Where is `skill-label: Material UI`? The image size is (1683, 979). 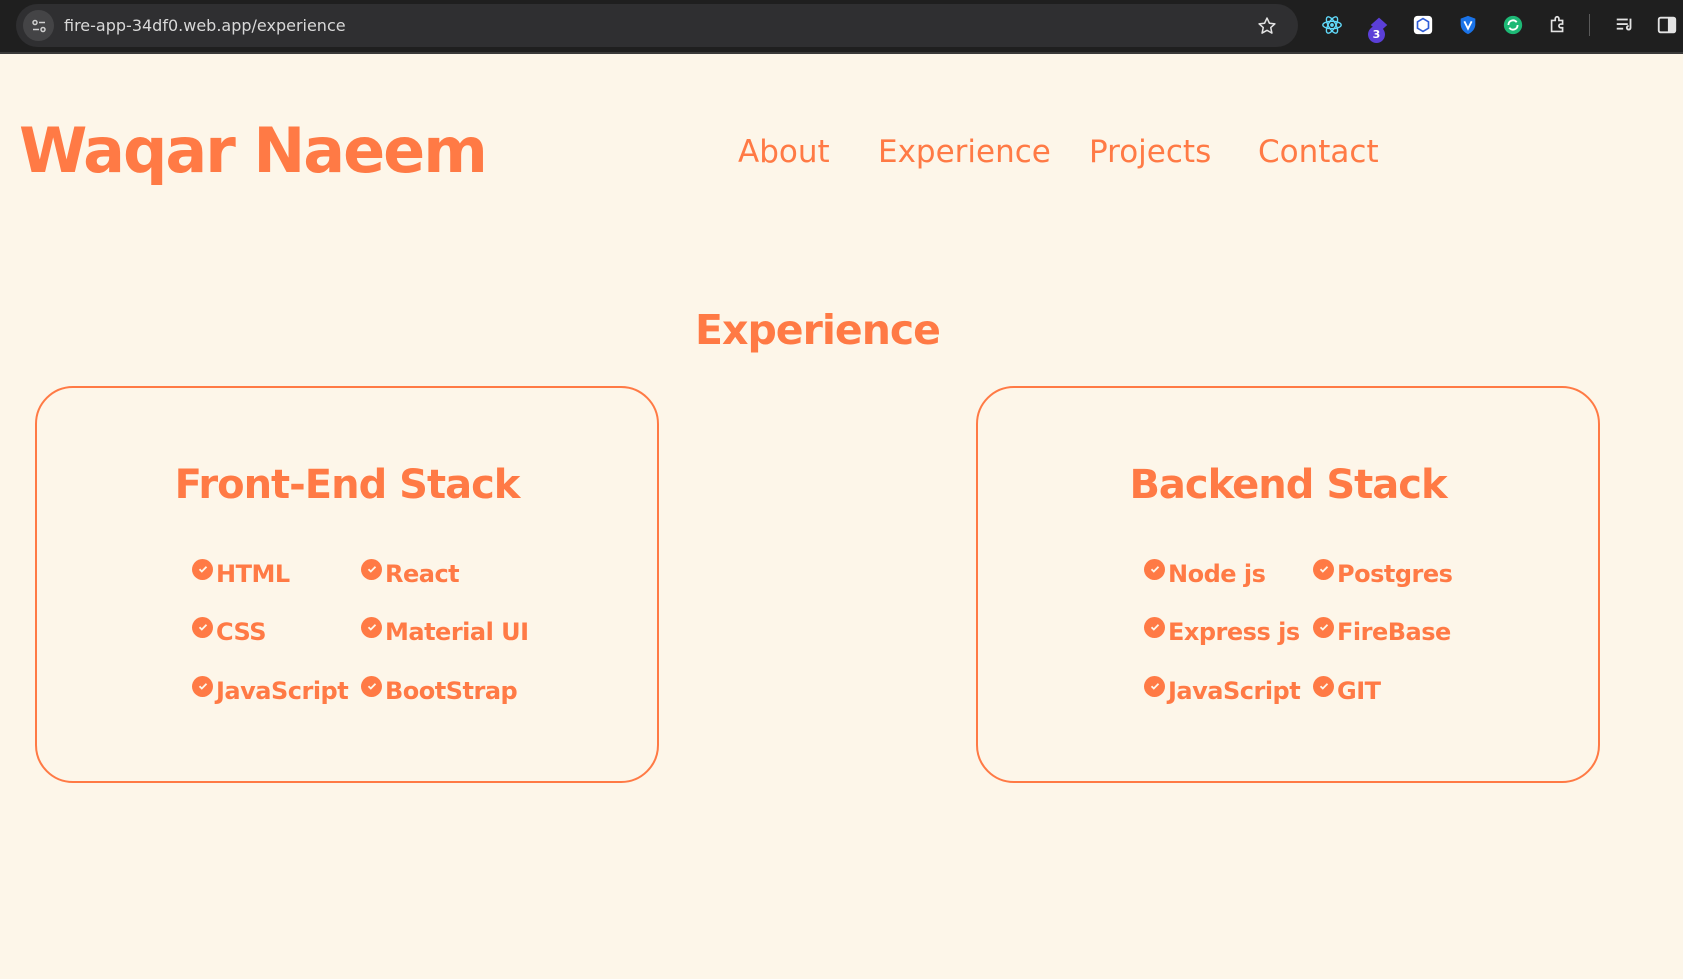
skill-label: Material UI is located at coordinates (457, 632).